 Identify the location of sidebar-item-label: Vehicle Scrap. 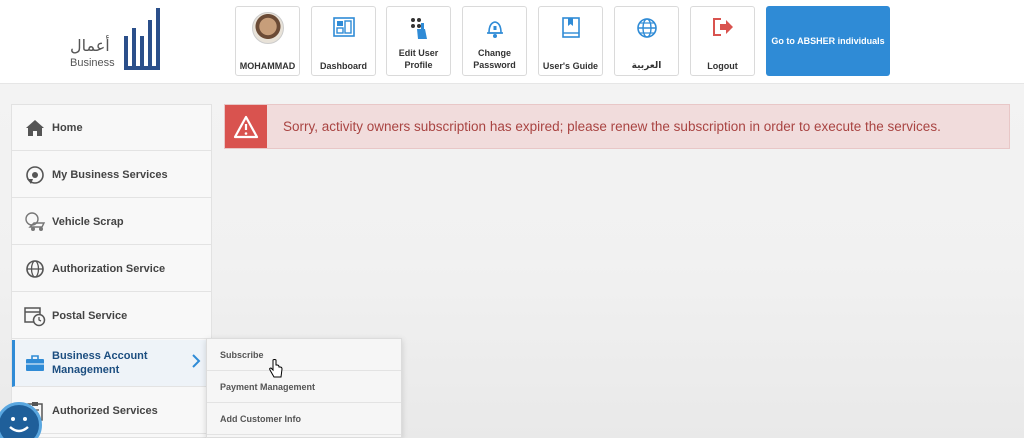
(88, 221).